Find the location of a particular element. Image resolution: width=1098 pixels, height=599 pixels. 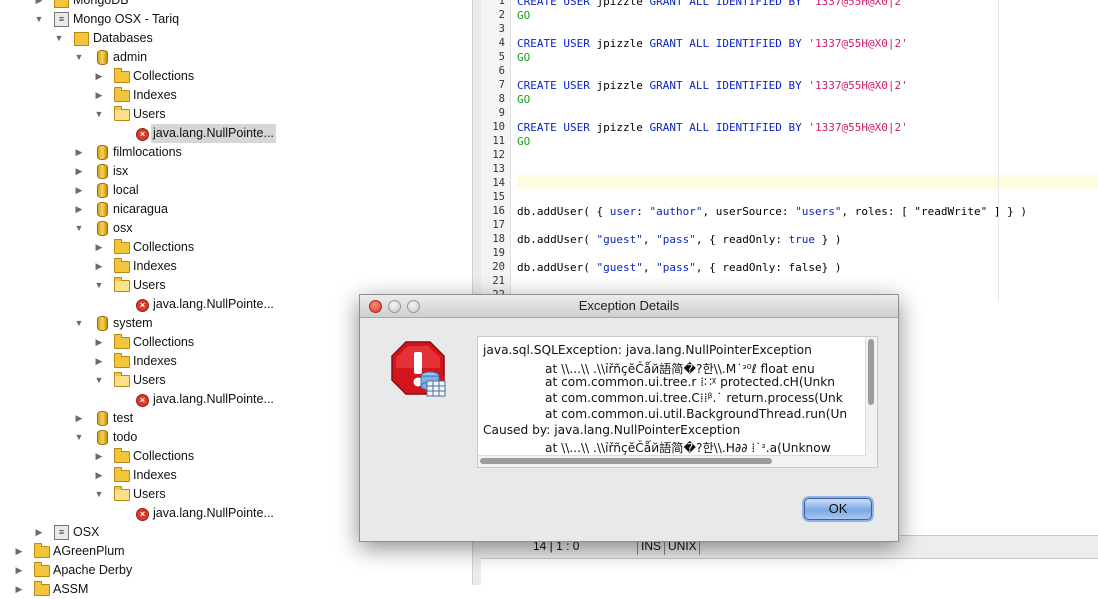

tree-node: ▶ test is located at coordinates (224, 418).